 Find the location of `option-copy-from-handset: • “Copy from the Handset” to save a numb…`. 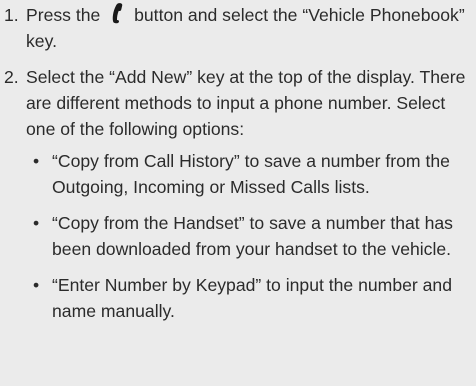

option-copy-from-handset: • “Copy from the Handset” to save a numb… is located at coordinates (249, 236).